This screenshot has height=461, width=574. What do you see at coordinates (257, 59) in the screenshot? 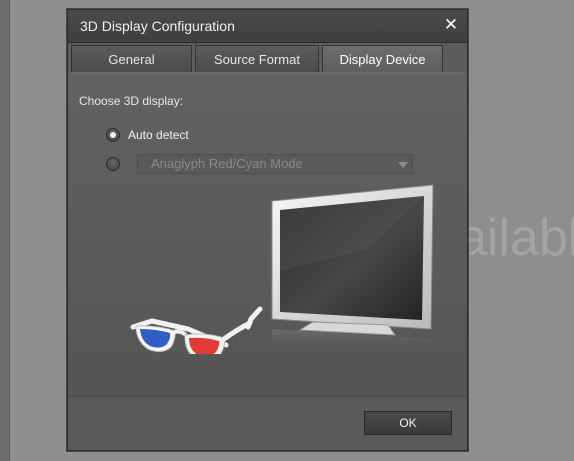
I see `tab-source-format: Source Format` at bounding box center [257, 59].